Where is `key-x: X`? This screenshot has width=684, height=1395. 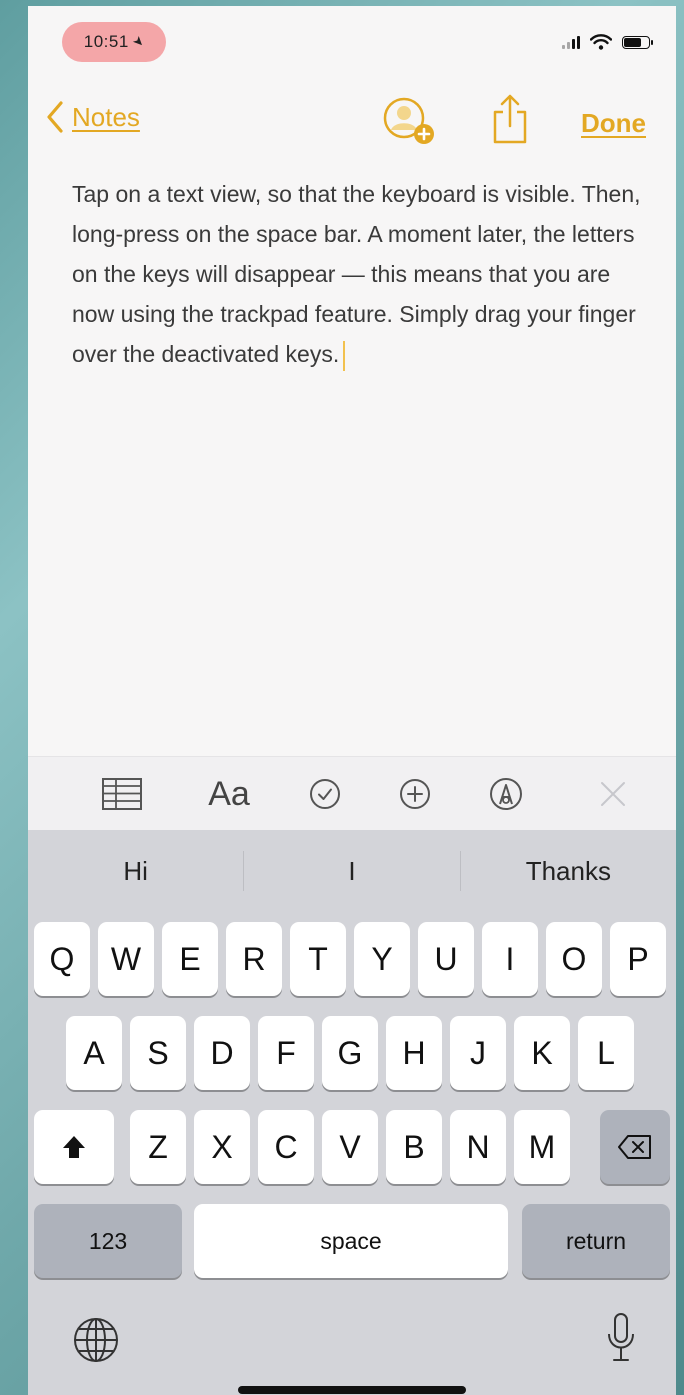 key-x: X is located at coordinates (222, 1147).